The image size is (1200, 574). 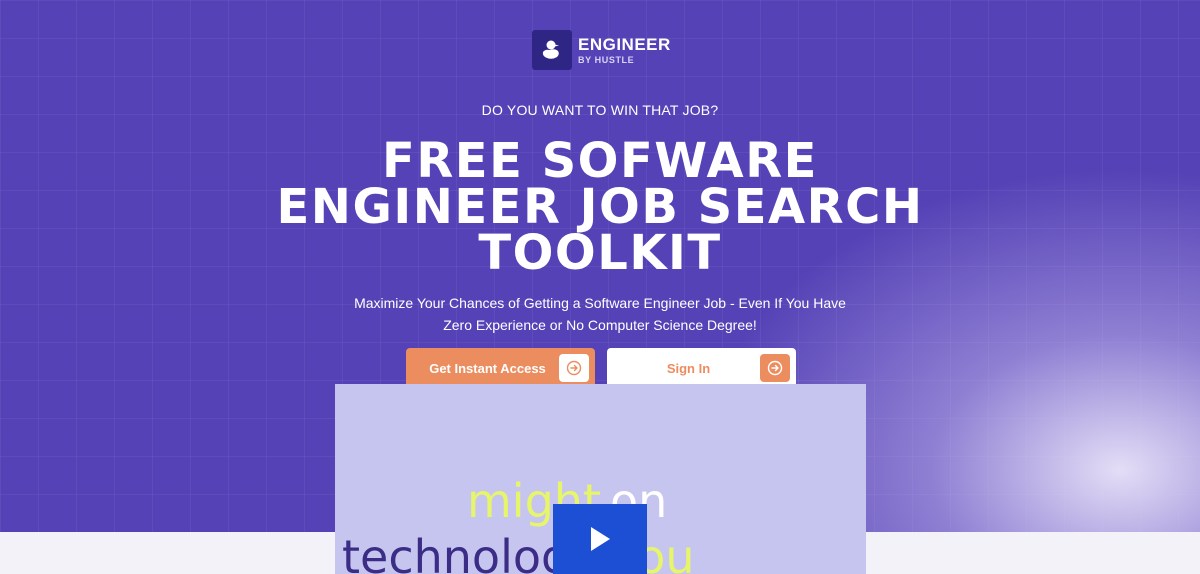 I want to click on get-instant-access-label: Get Instant Access, so click(x=487, y=368).